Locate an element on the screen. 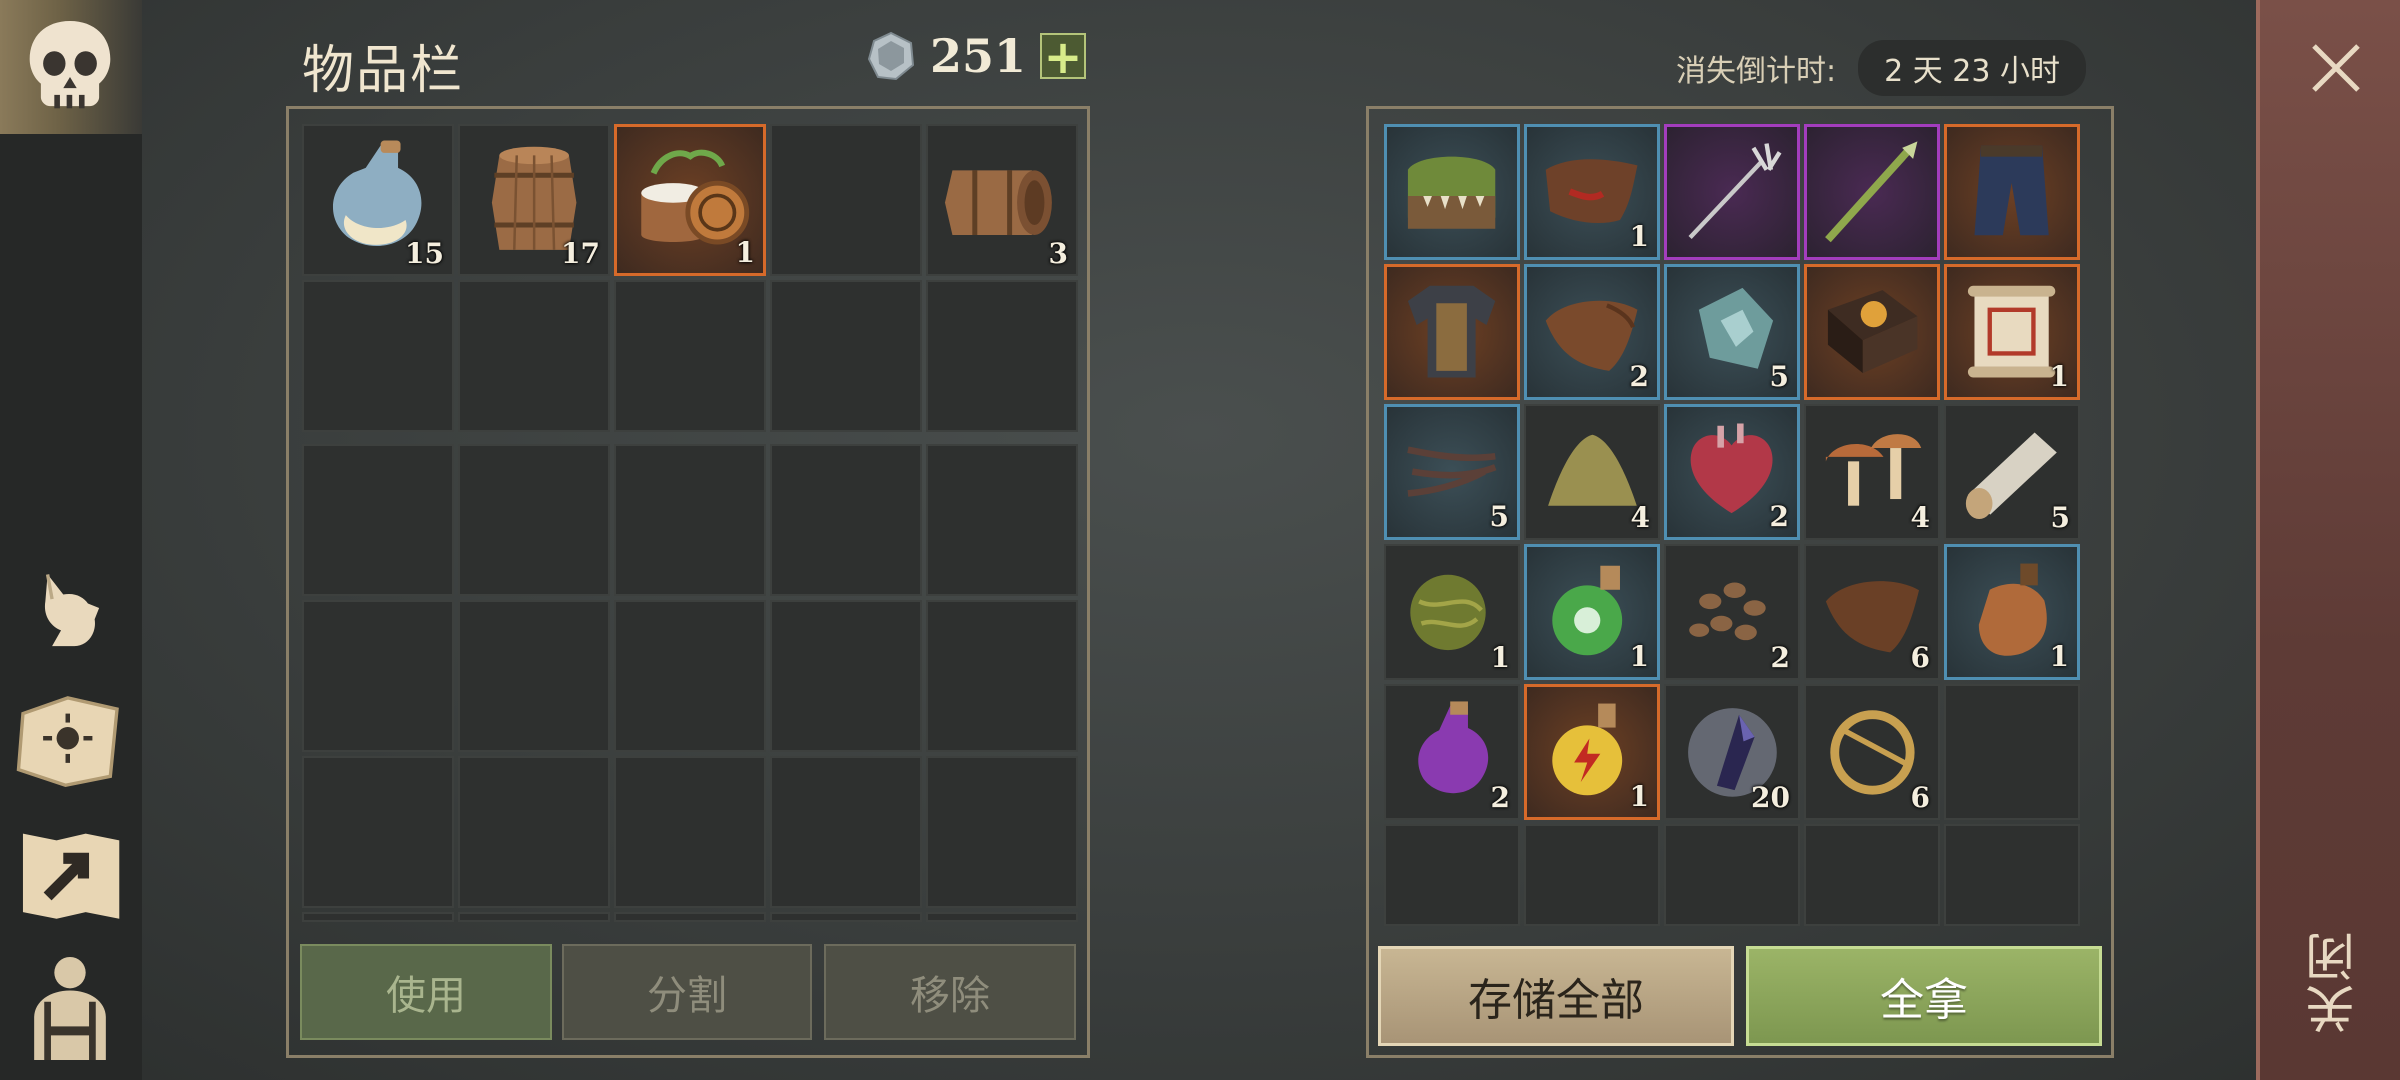  add-currency-button: + is located at coordinates (1063, 56).